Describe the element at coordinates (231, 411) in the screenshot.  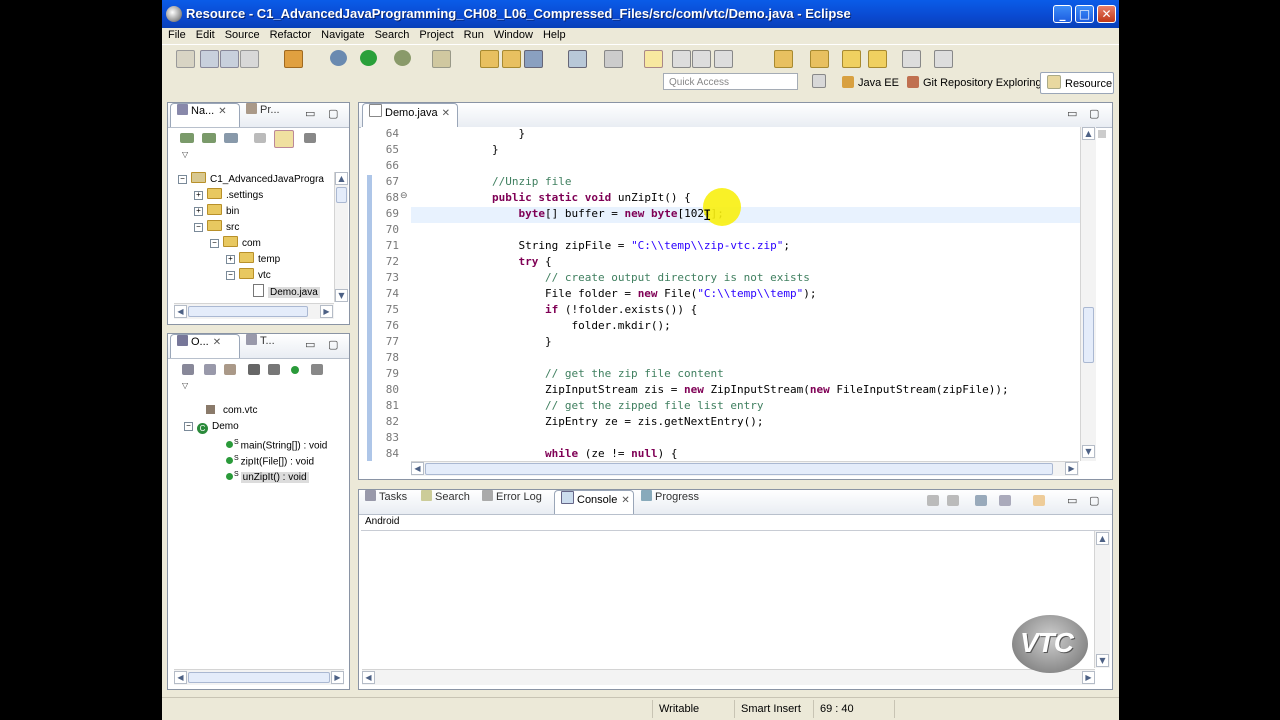
I see `list-item: com.vtc` at that location.